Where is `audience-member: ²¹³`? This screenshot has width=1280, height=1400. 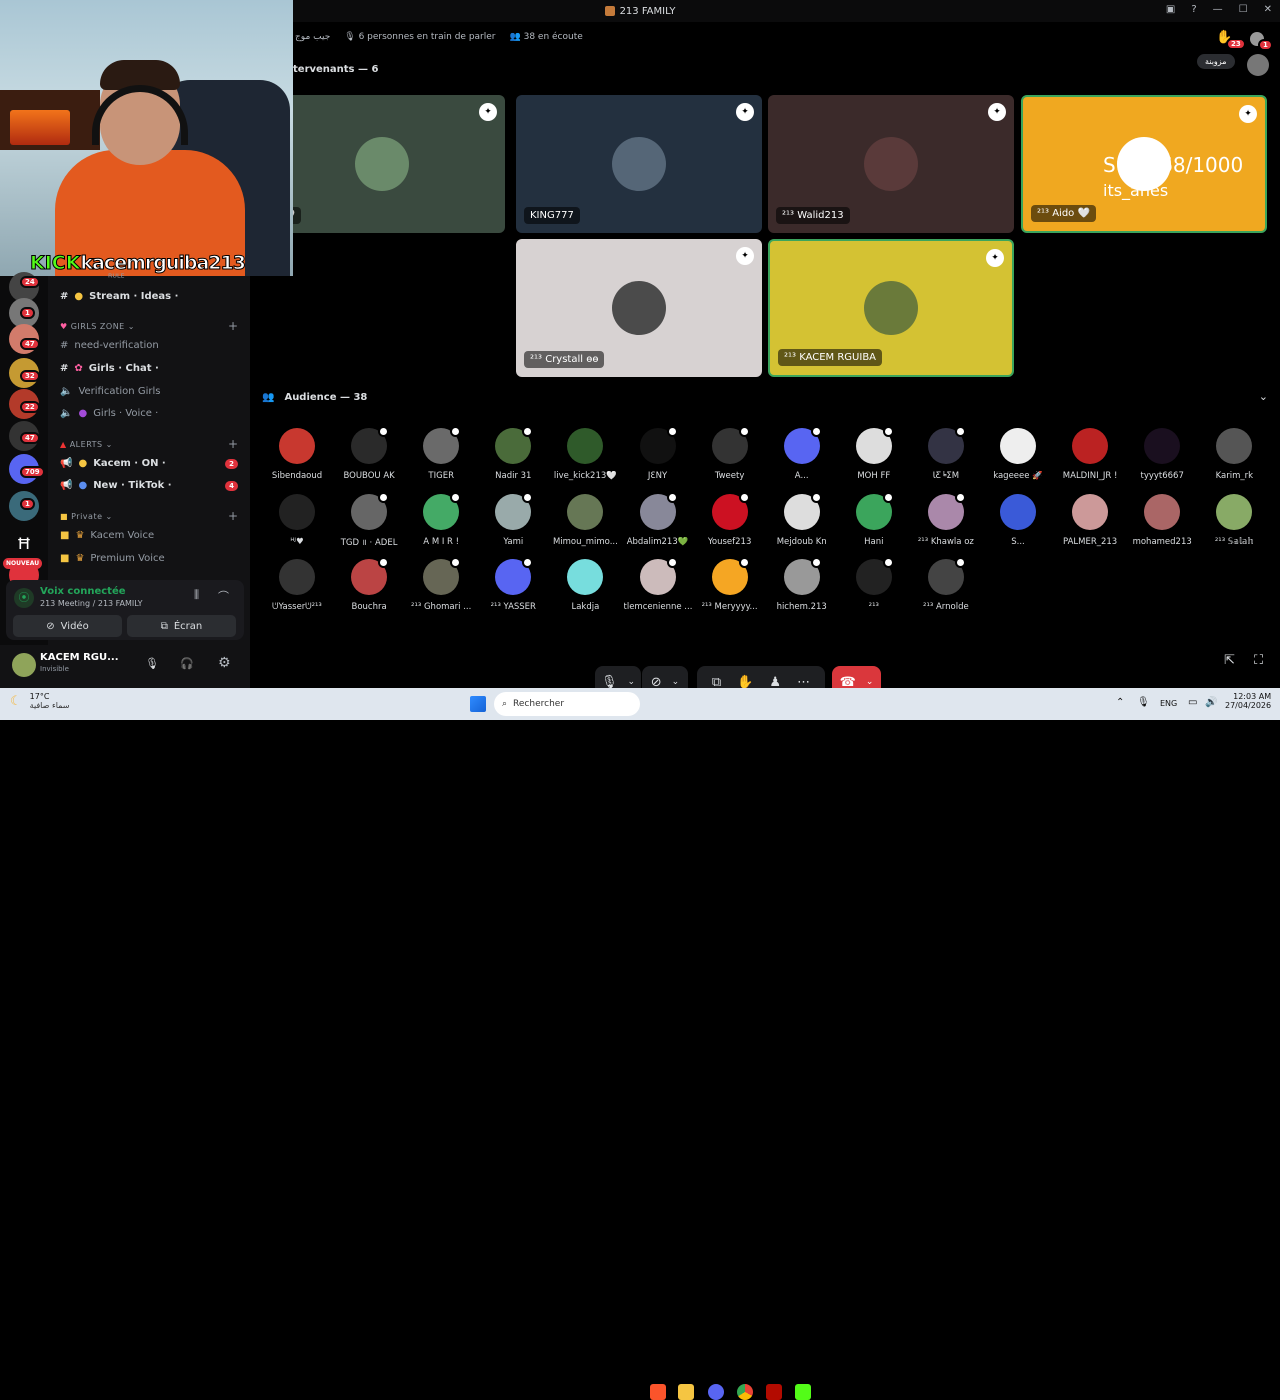 audience-member: ²¹³ is located at coordinates (874, 584).